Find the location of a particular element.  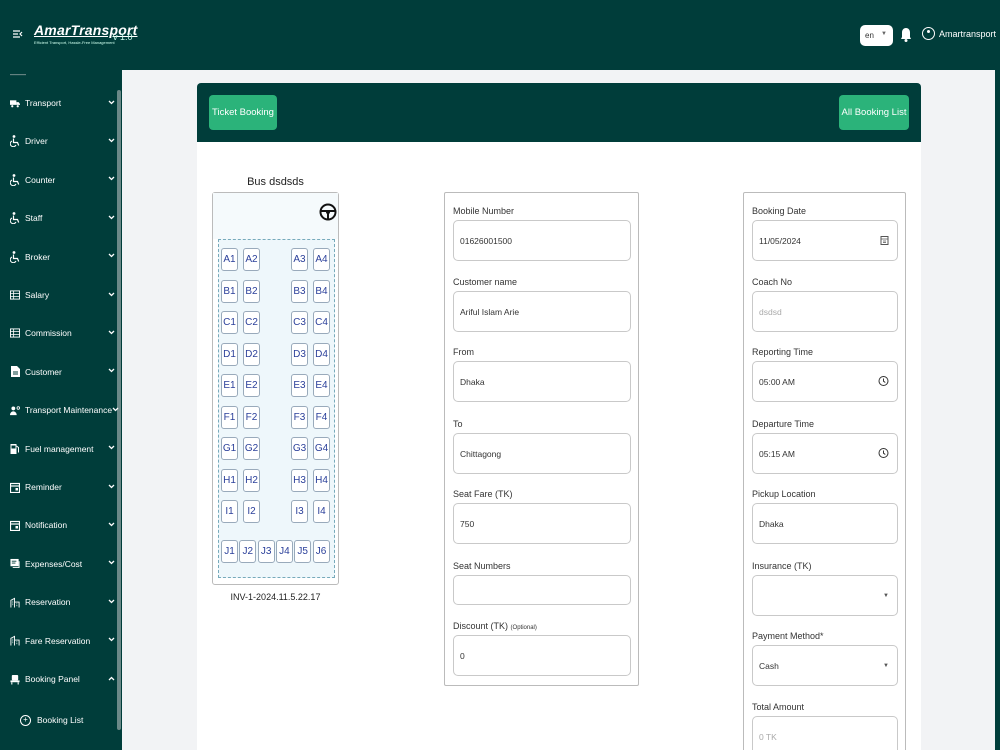

seat-e2: E2 is located at coordinates (251, 385).